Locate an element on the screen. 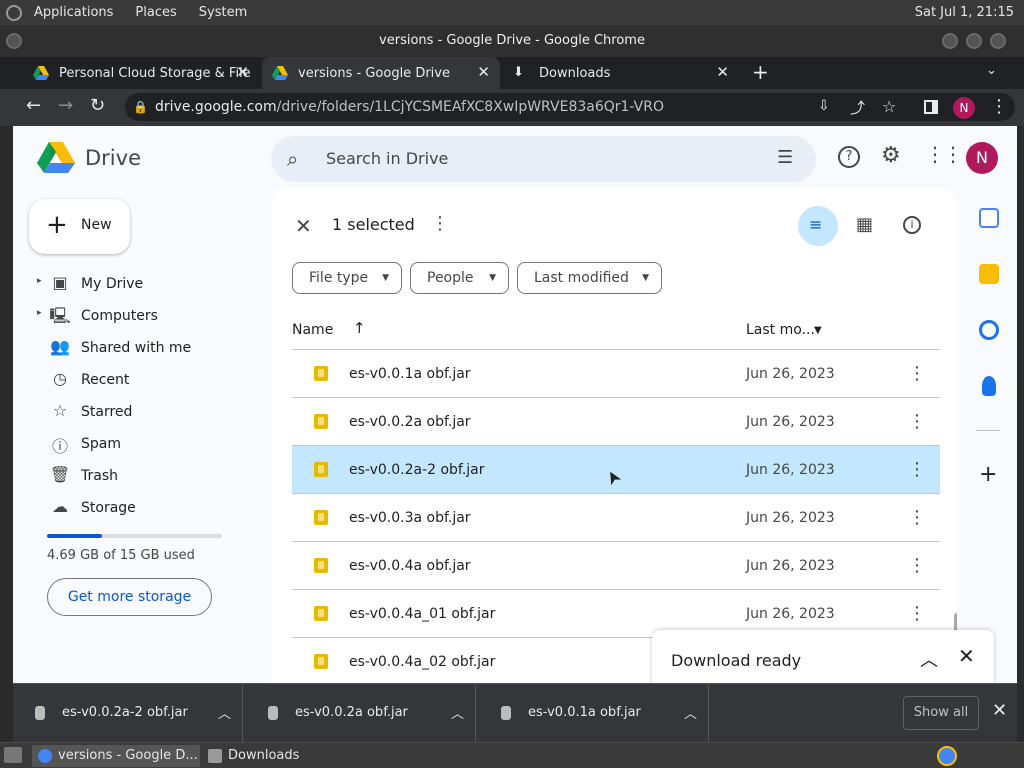 Image resolution: width=1024 pixels, height=768 pixels. download-item: es-v0.0.1a obf.jar ︿ is located at coordinates (594, 713).